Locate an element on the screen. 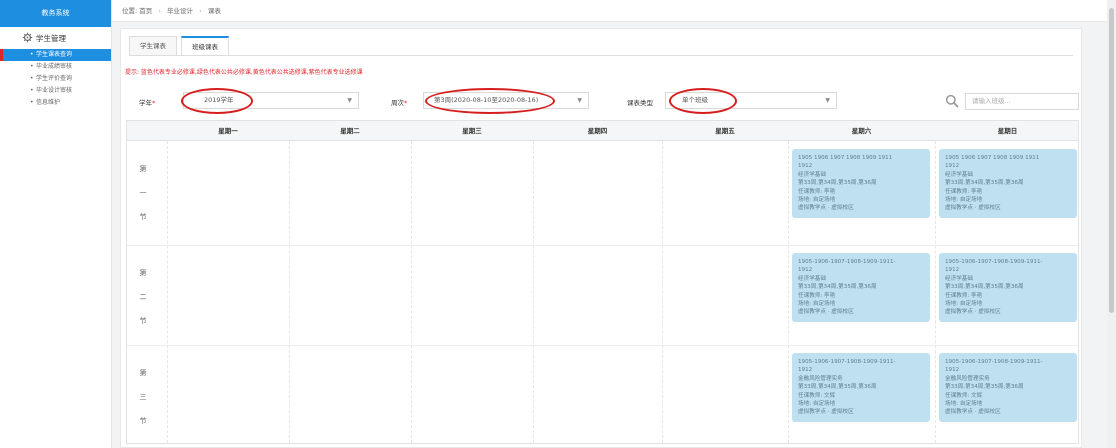  day-header: 星期一 is located at coordinates (228, 131).